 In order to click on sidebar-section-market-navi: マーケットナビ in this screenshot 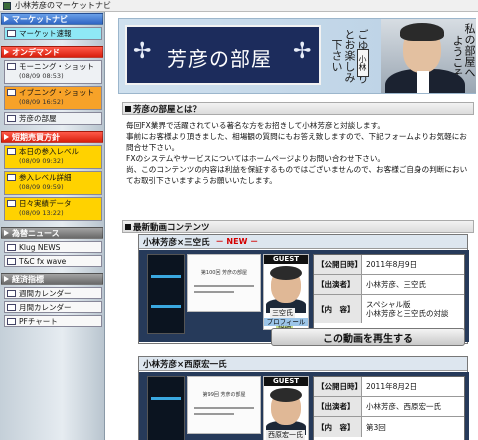, I will do `click(52, 19)`.